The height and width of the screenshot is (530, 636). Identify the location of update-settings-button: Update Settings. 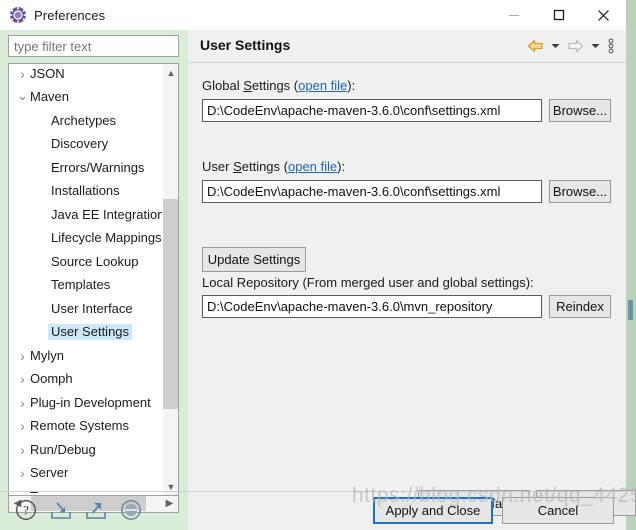
(254, 259).